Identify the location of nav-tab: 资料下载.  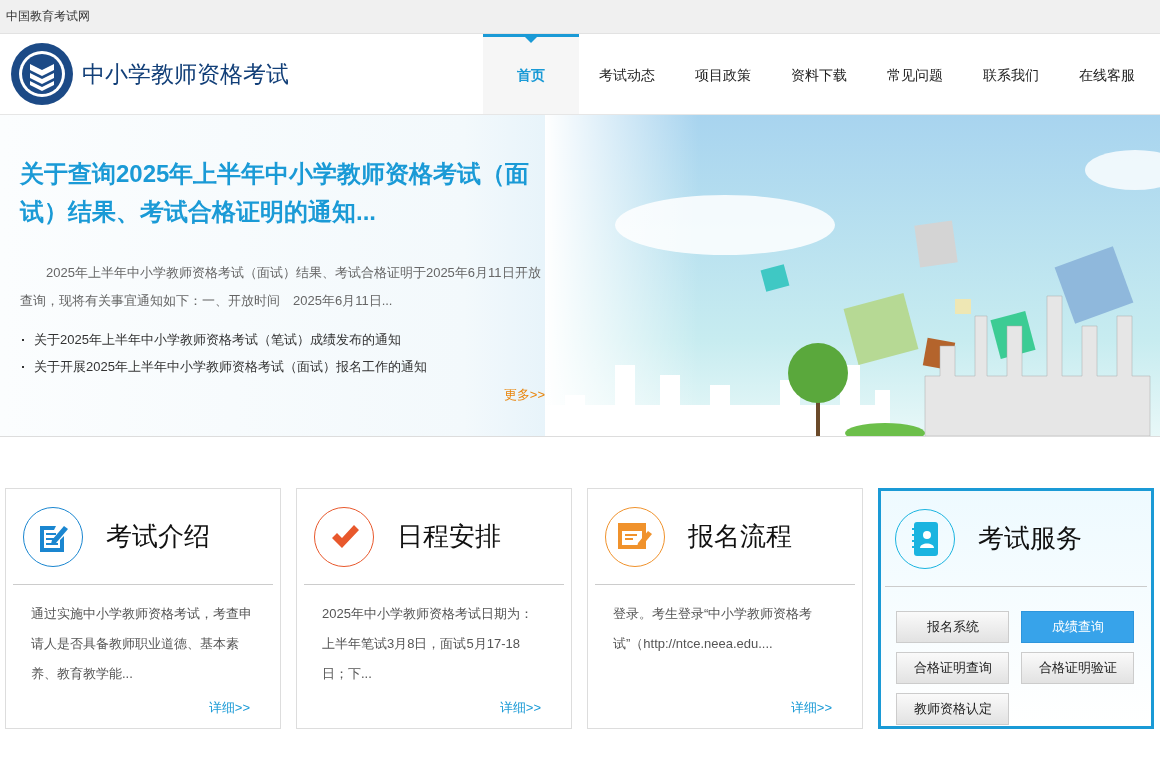
(819, 74).